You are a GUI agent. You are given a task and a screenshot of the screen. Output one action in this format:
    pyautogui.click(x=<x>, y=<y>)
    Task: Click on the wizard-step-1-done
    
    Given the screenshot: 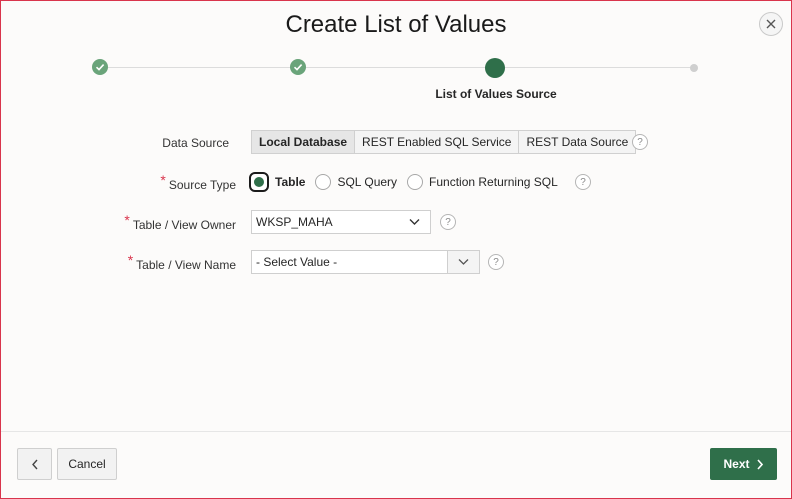 What is the action you would take?
    pyautogui.click(x=100, y=67)
    